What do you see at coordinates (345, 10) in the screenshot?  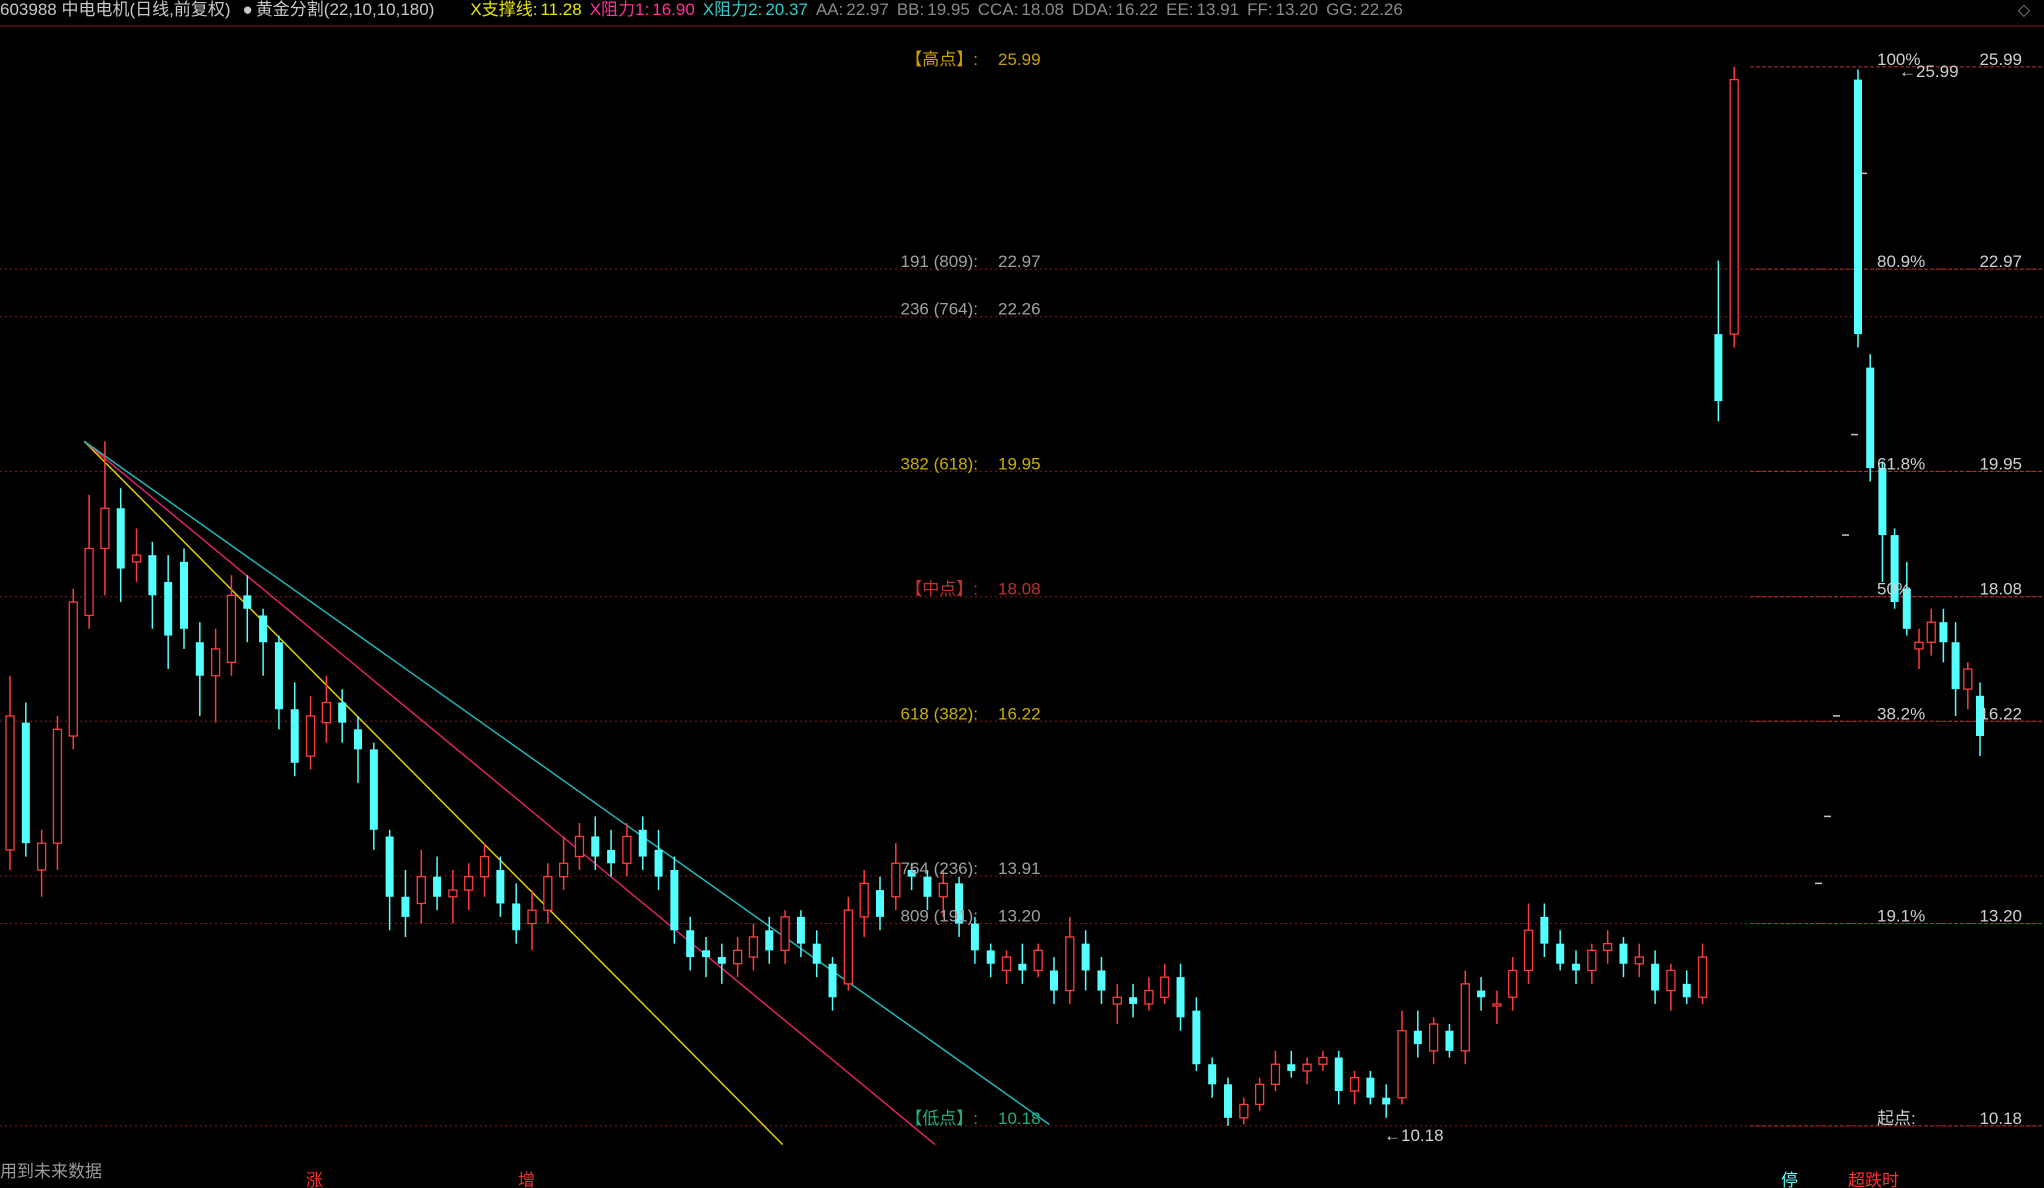 I see `indicator-name: 黄金分割(22,10,10,180)` at bounding box center [345, 10].